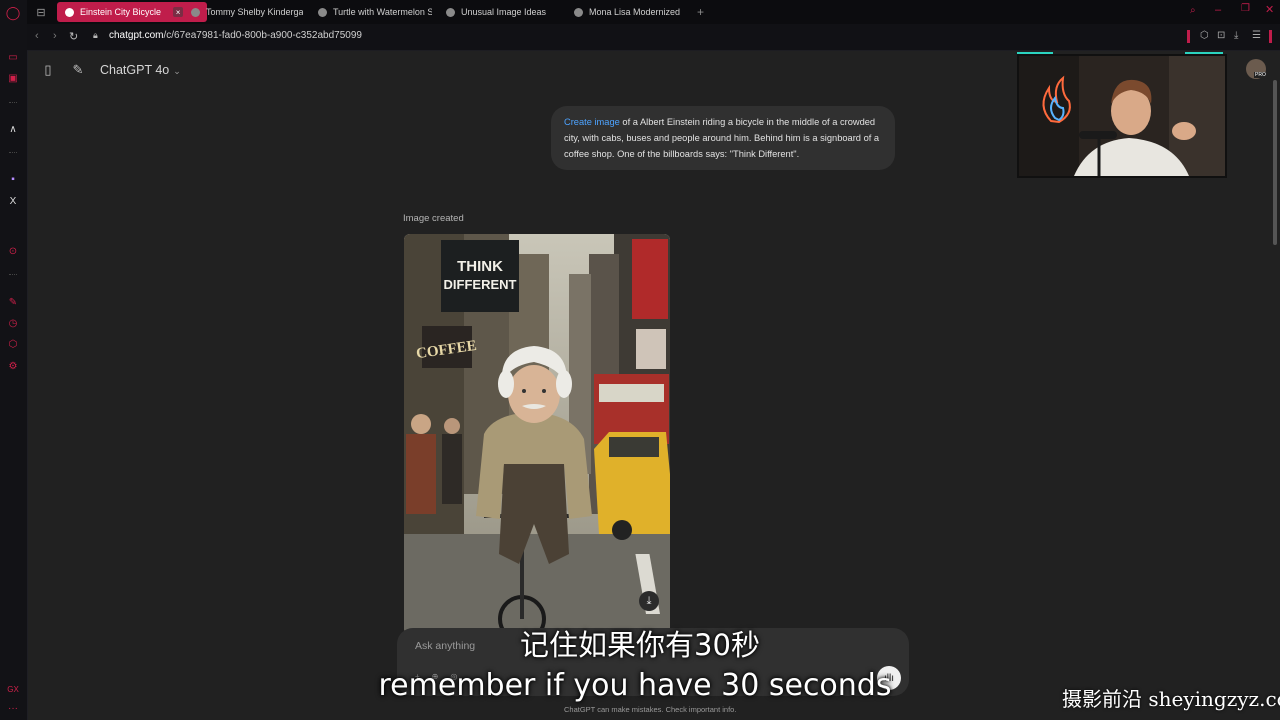  What do you see at coordinates (1236, 35) in the screenshot?
I see `download-icon: ⤓` at bounding box center [1236, 35].